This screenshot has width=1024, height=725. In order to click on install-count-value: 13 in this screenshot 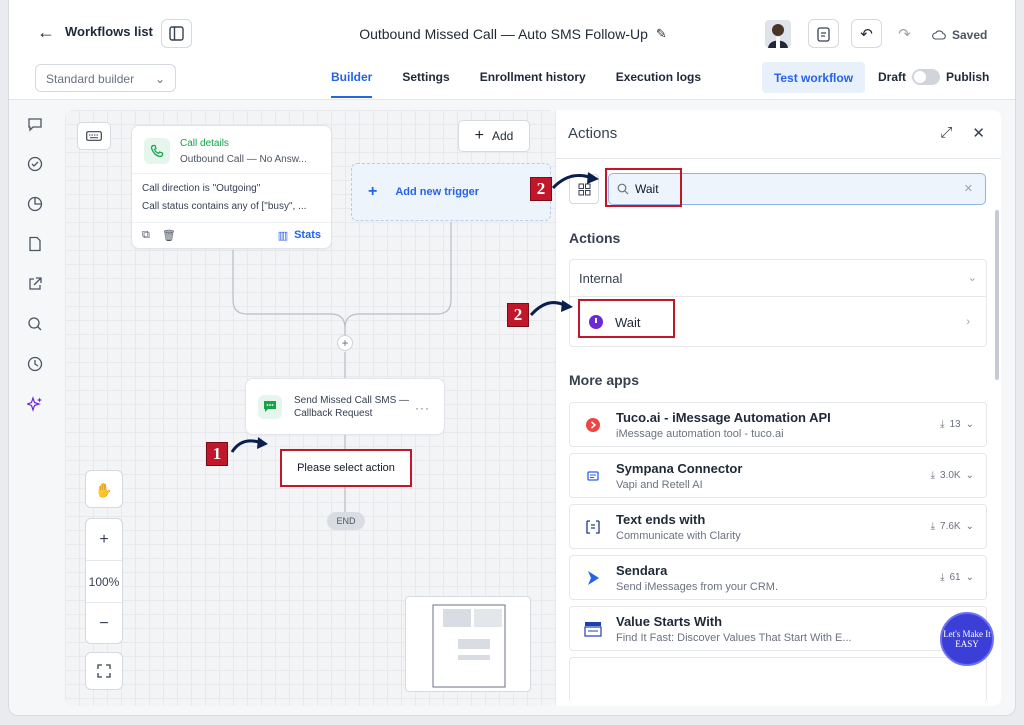, I will do `click(955, 424)`.